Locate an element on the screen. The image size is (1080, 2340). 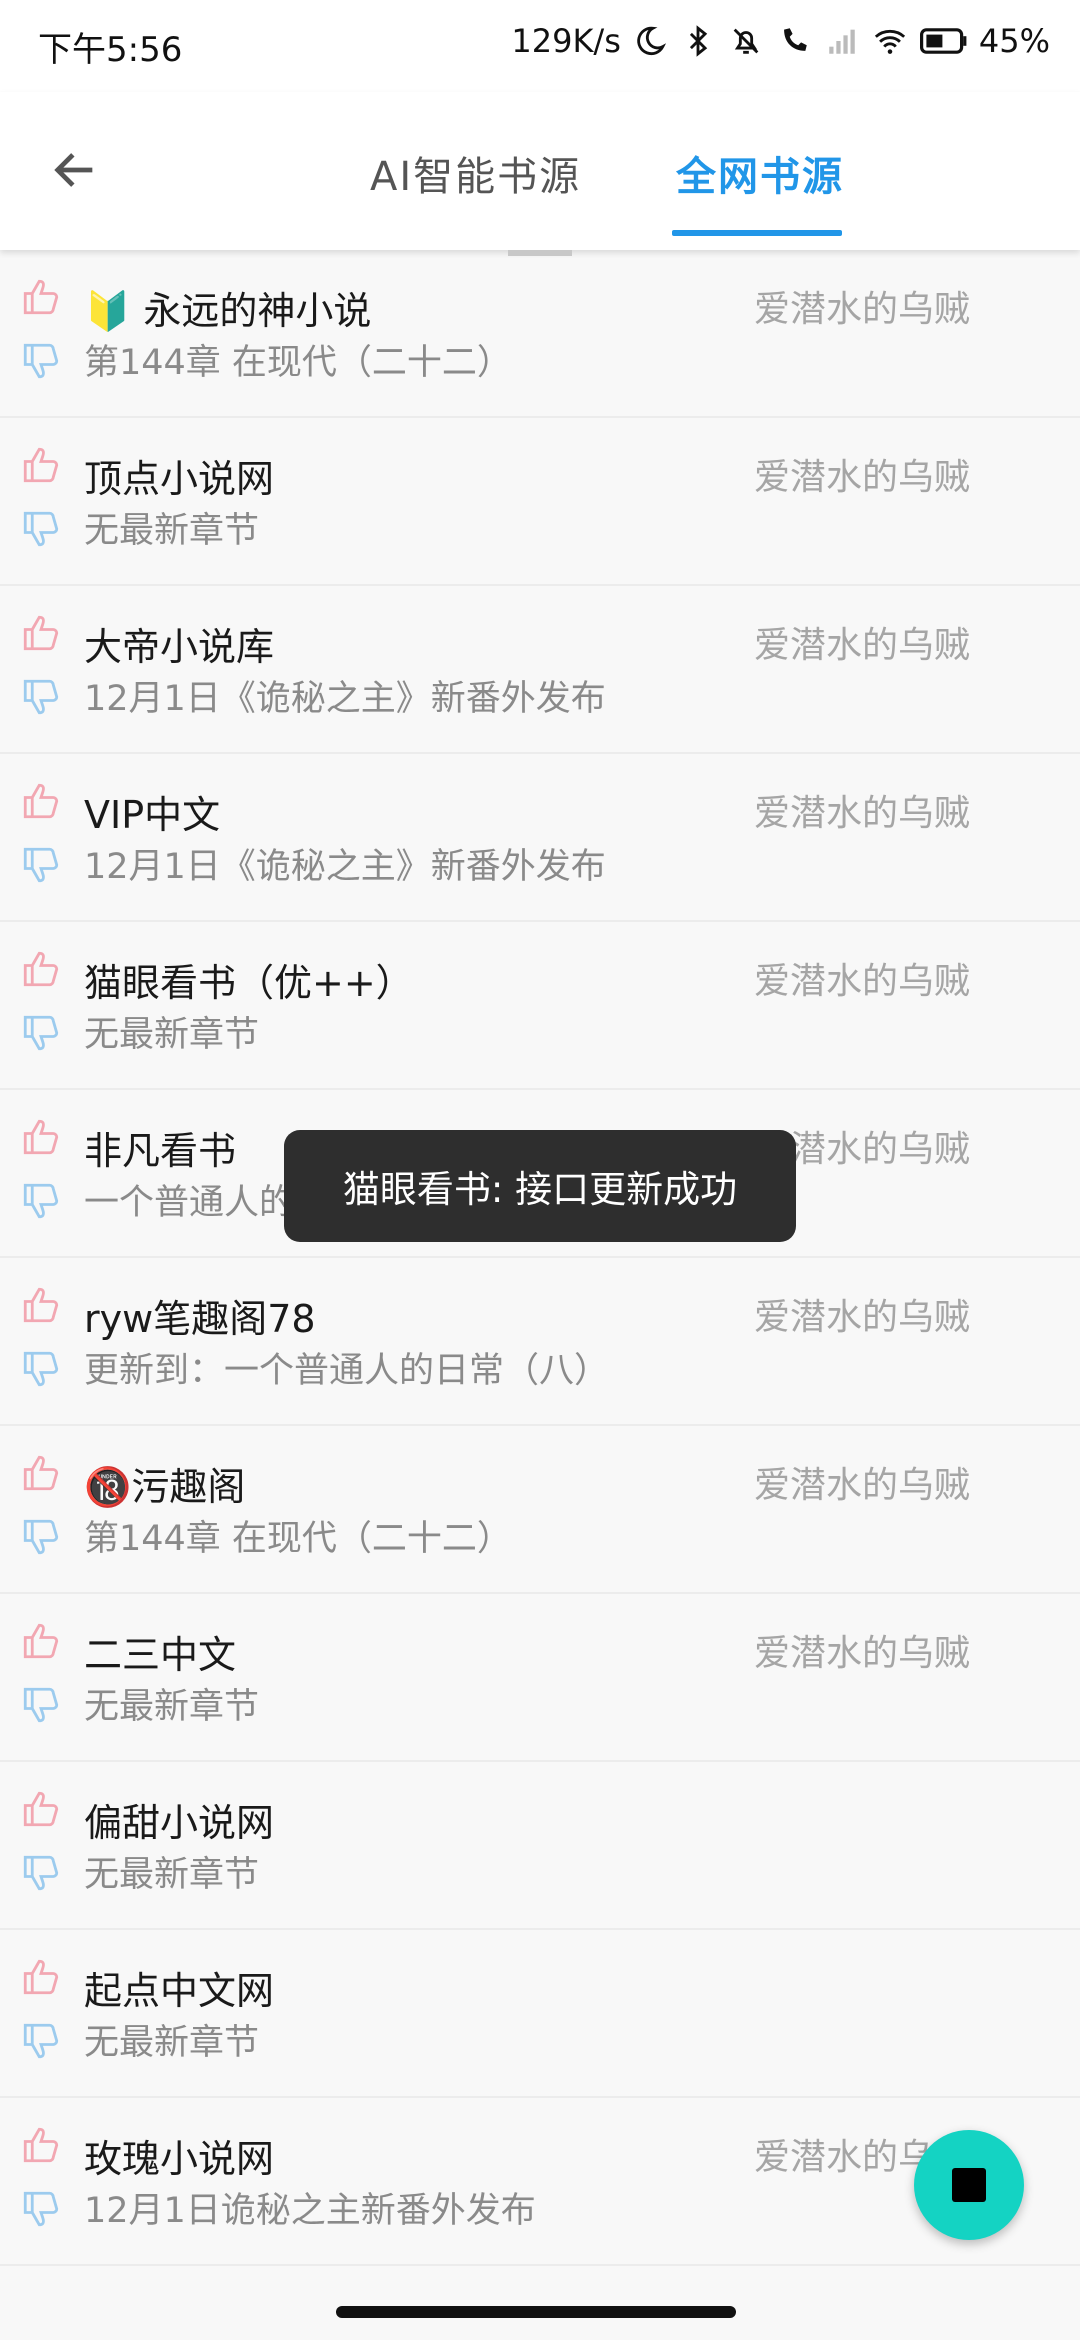
latest-chapter: 更新到：一个普通人的日常（八） is located at coordinates (347, 1371).